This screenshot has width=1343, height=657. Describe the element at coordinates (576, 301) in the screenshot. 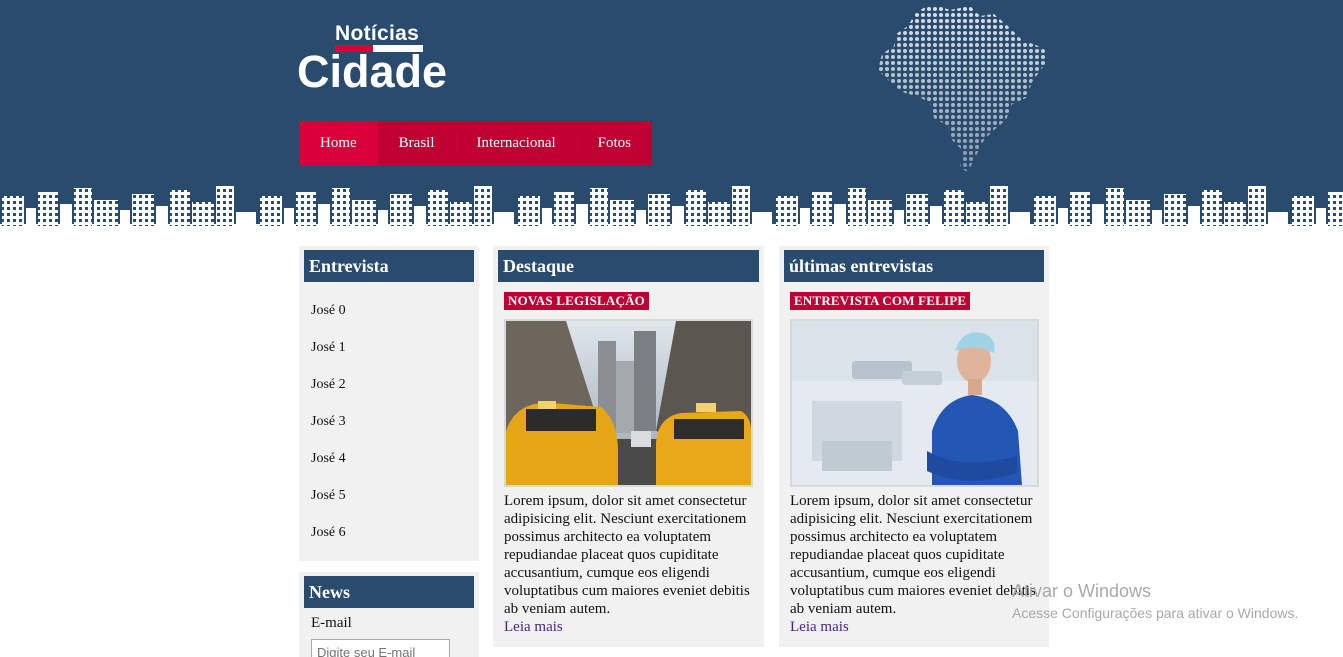

I see `card-tag: NOVAS LEGISLAÇÃO` at that location.